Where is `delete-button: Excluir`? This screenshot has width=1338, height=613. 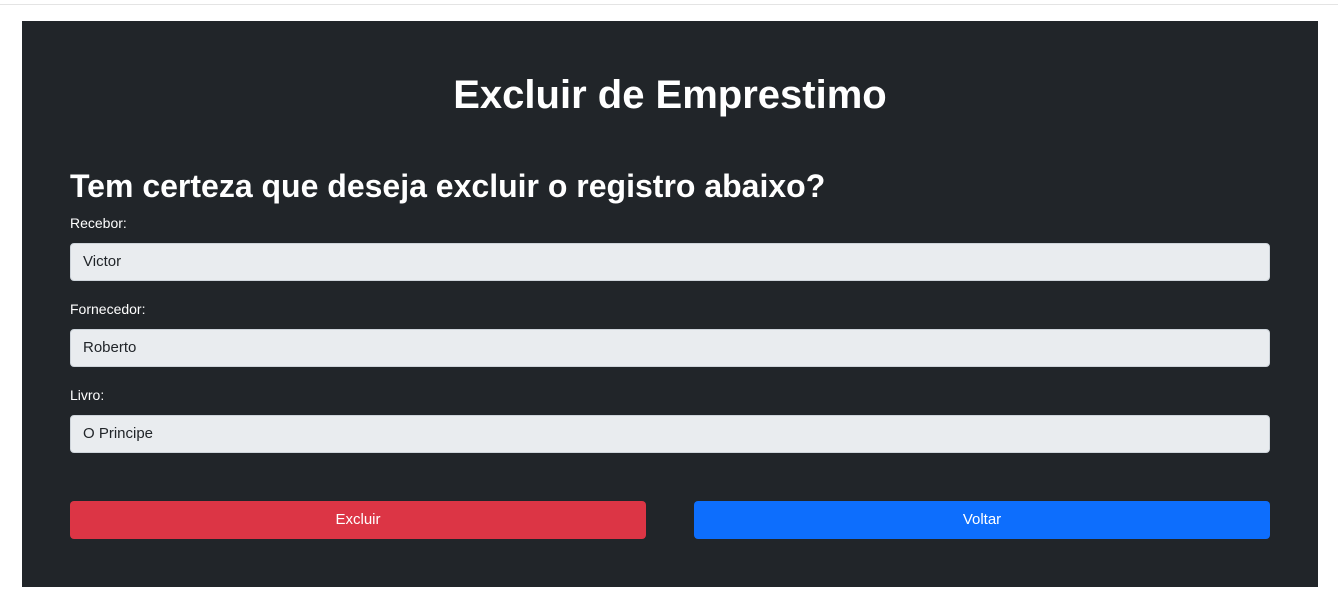
delete-button: Excluir is located at coordinates (358, 520).